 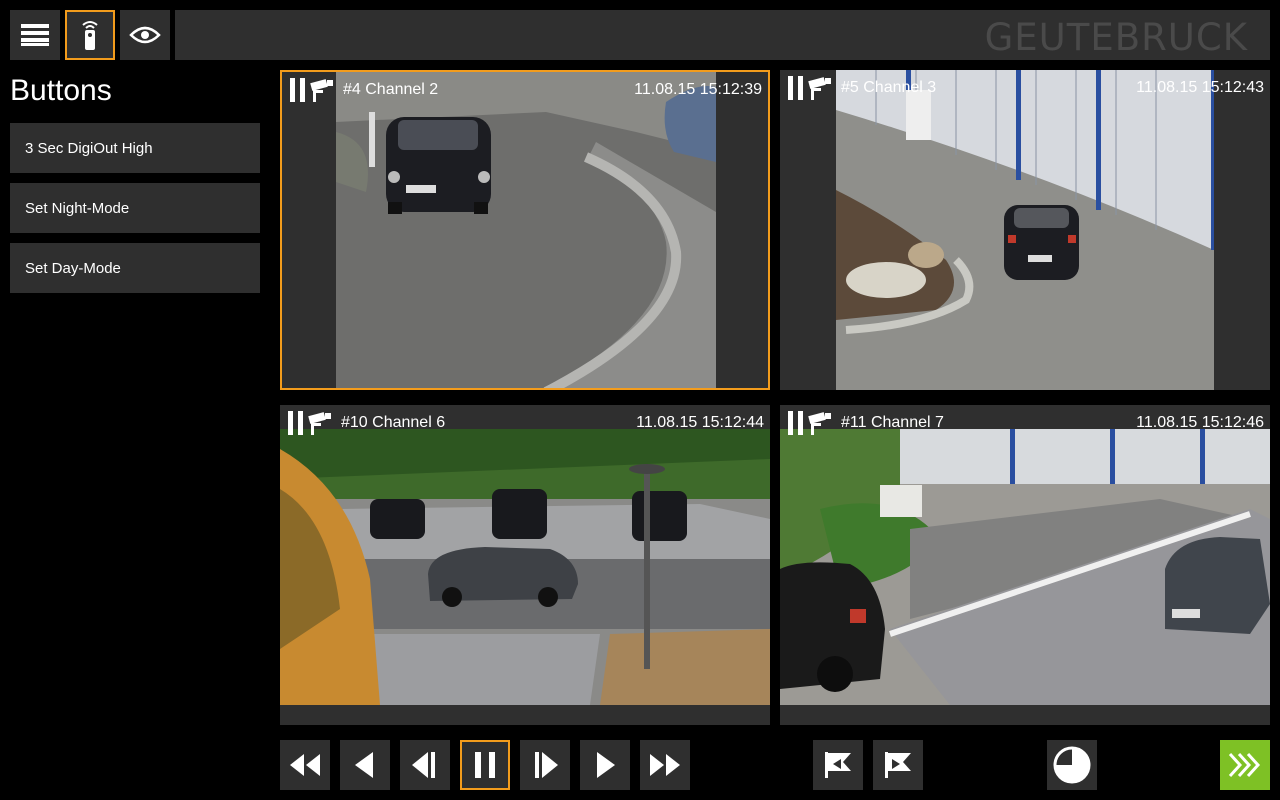 I want to click on menu-button, so click(x=35, y=35).